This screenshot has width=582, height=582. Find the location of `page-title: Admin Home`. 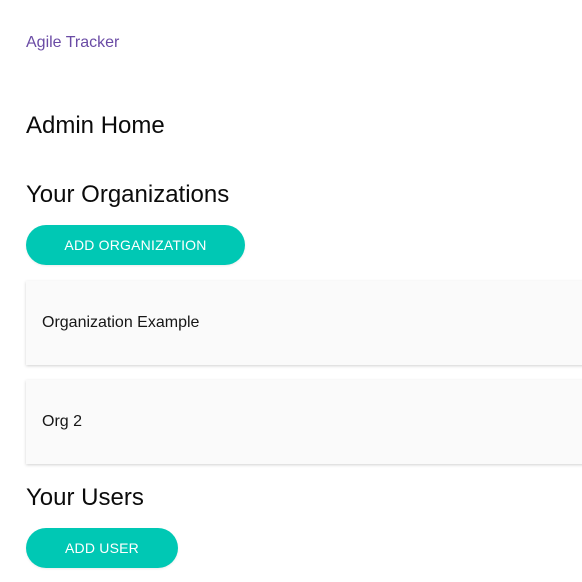

page-title: Admin Home is located at coordinates (95, 125).